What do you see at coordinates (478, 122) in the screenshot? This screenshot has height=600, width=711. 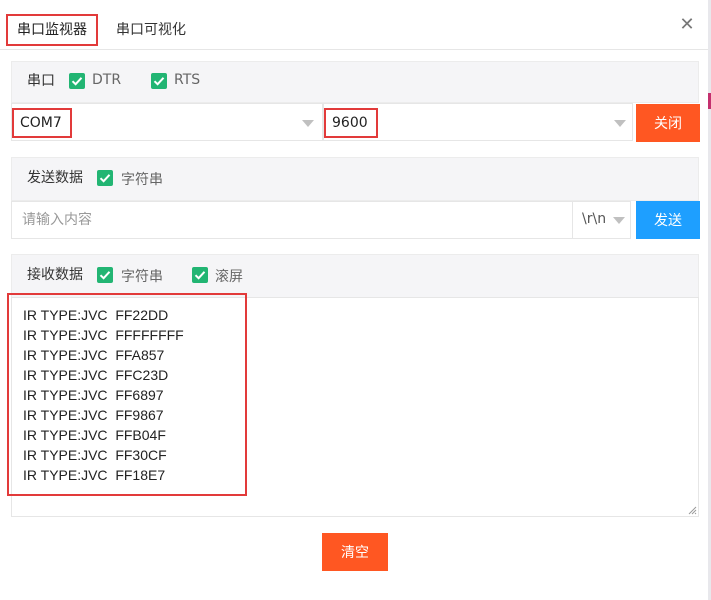 I see `baud-select: 9600` at bounding box center [478, 122].